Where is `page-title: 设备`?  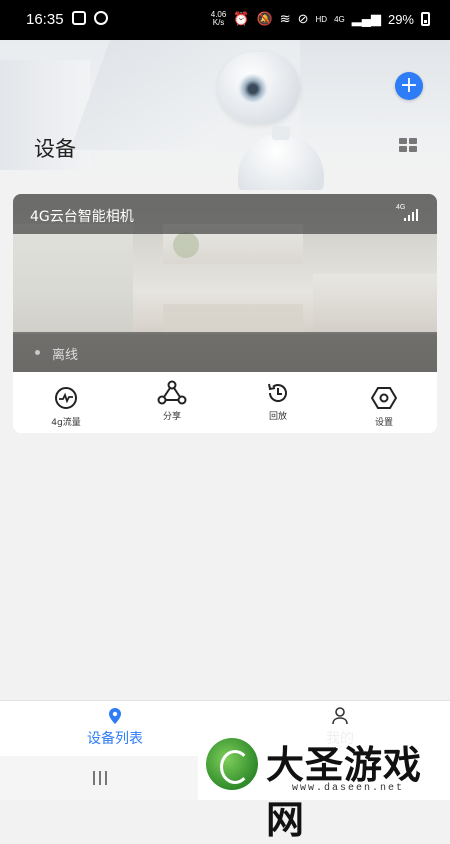 page-title: 设备 is located at coordinates (55, 149).